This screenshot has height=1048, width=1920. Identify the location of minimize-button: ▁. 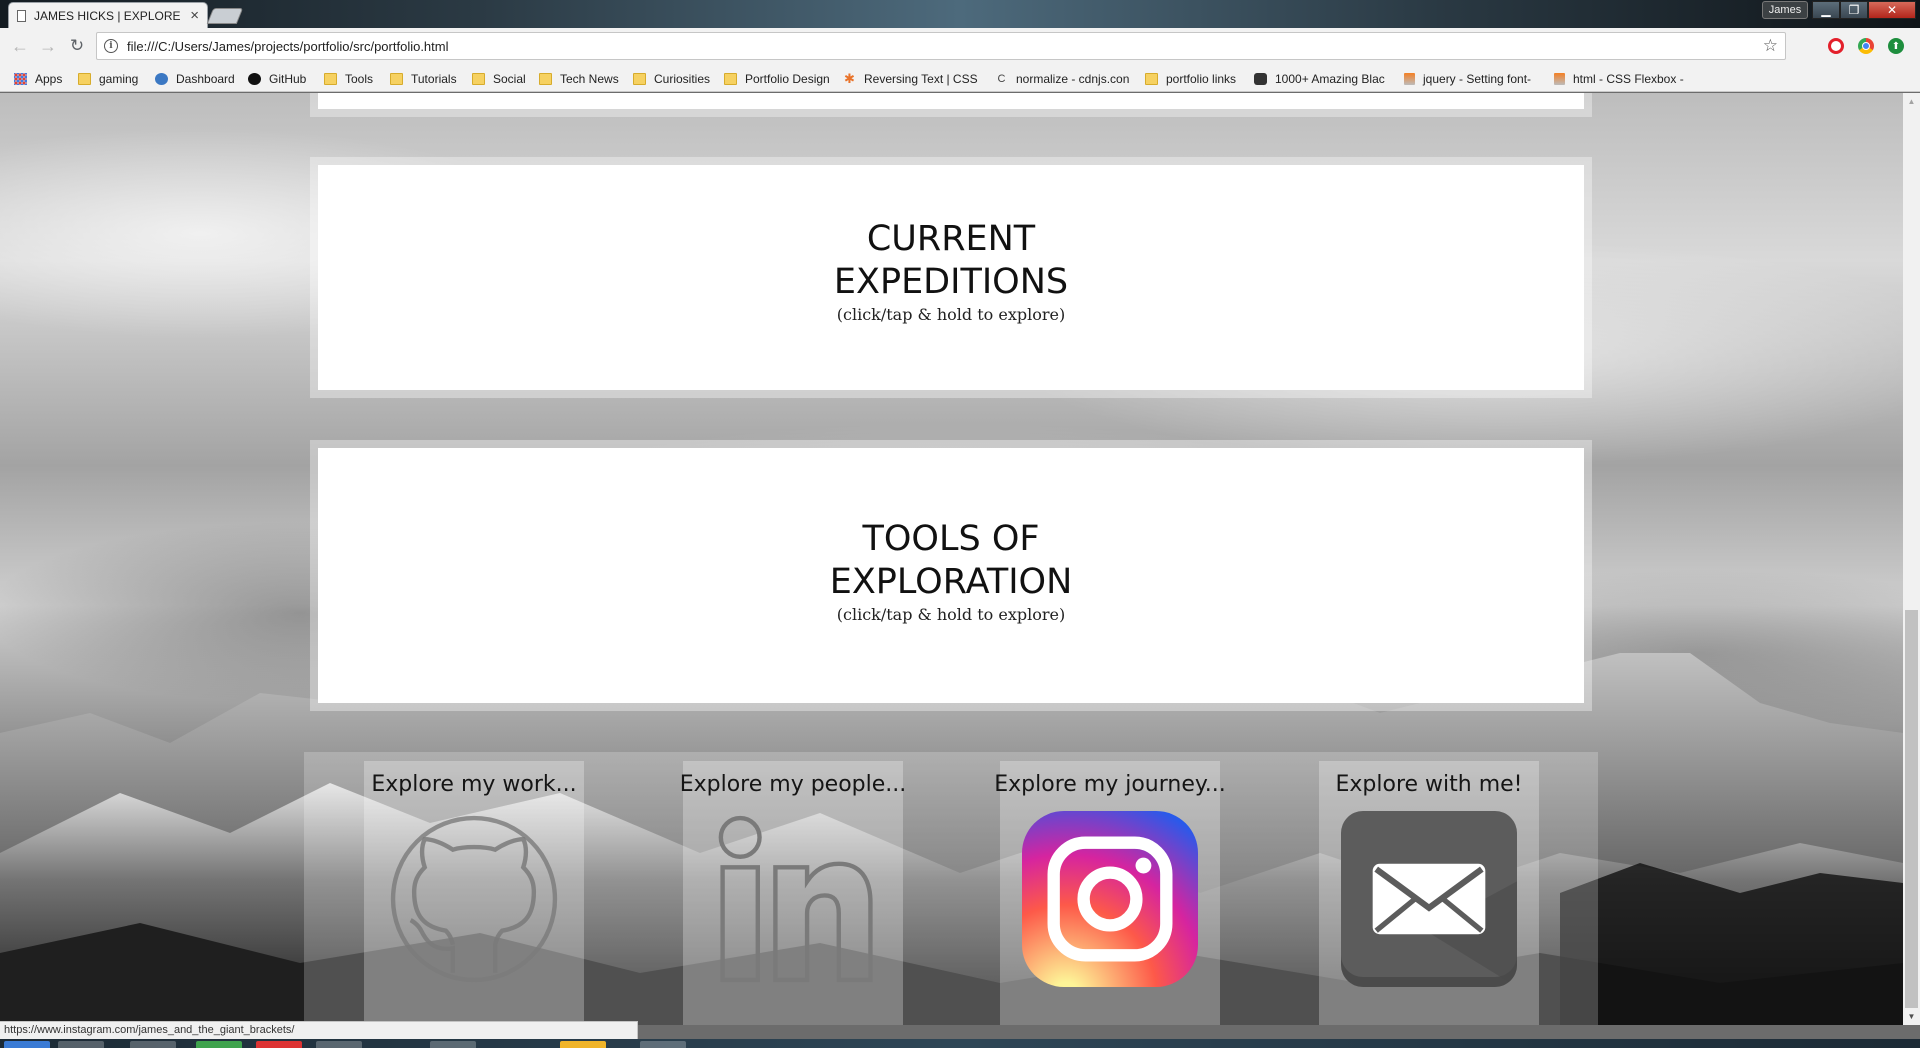
(1826, 10).